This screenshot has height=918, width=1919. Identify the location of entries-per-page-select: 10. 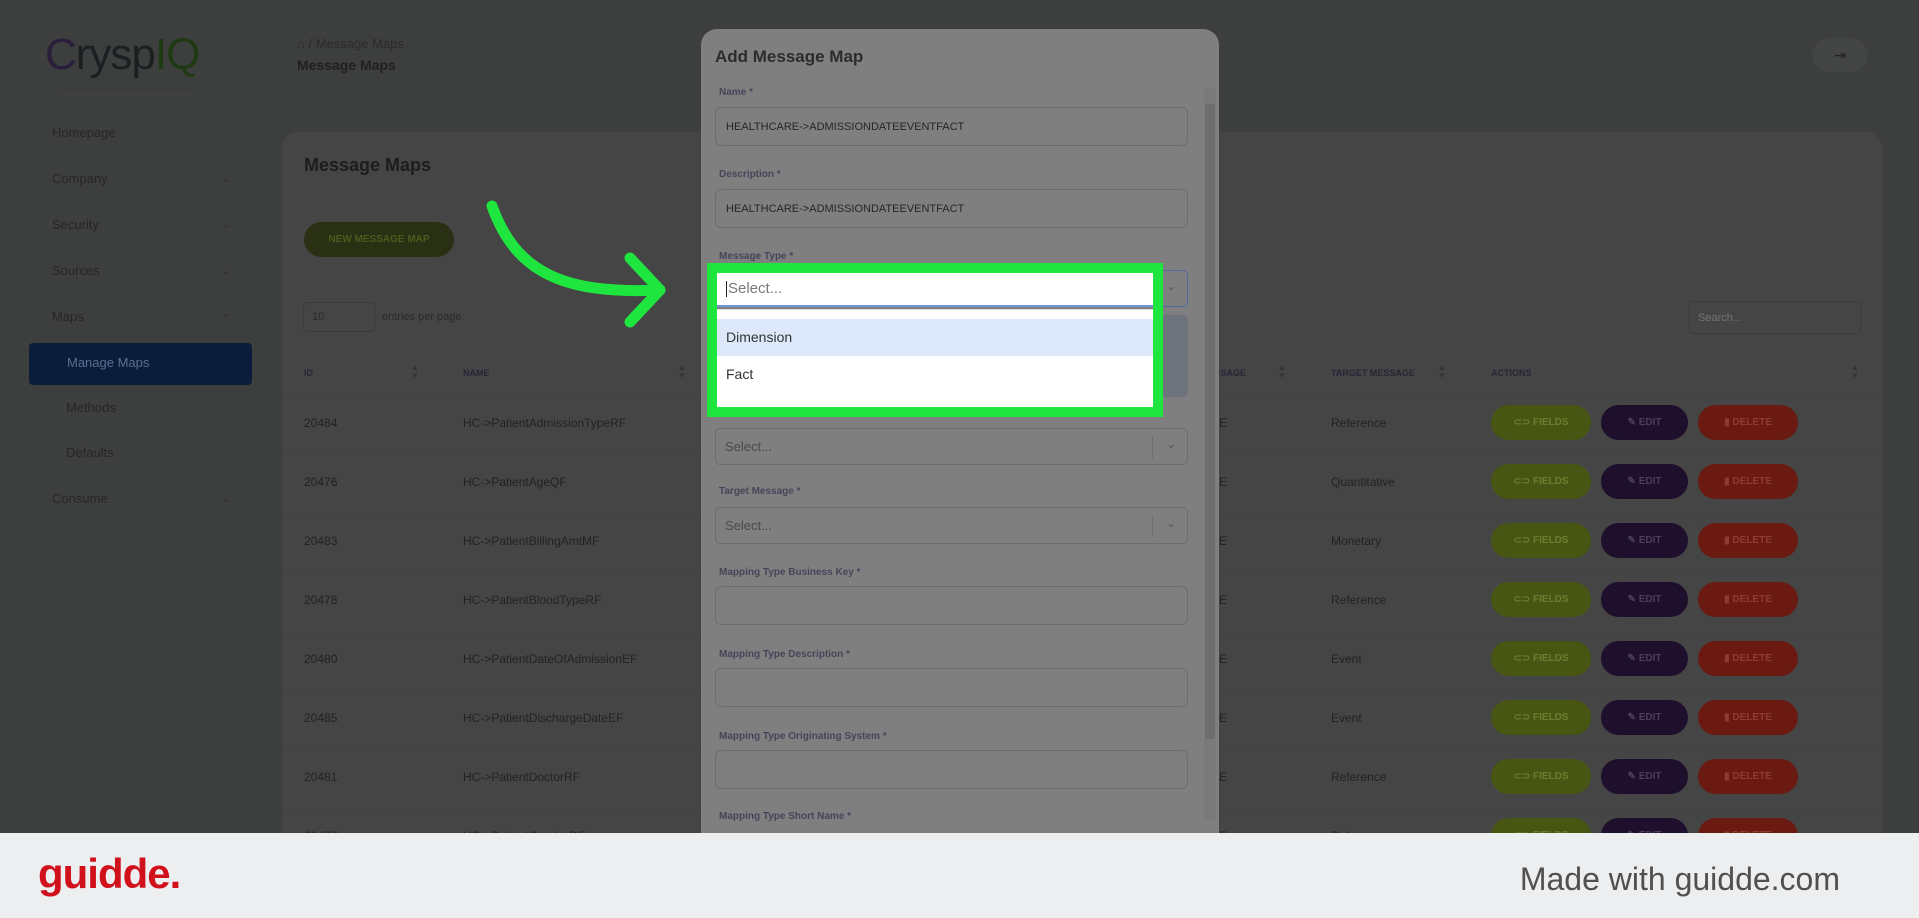
(339, 317).